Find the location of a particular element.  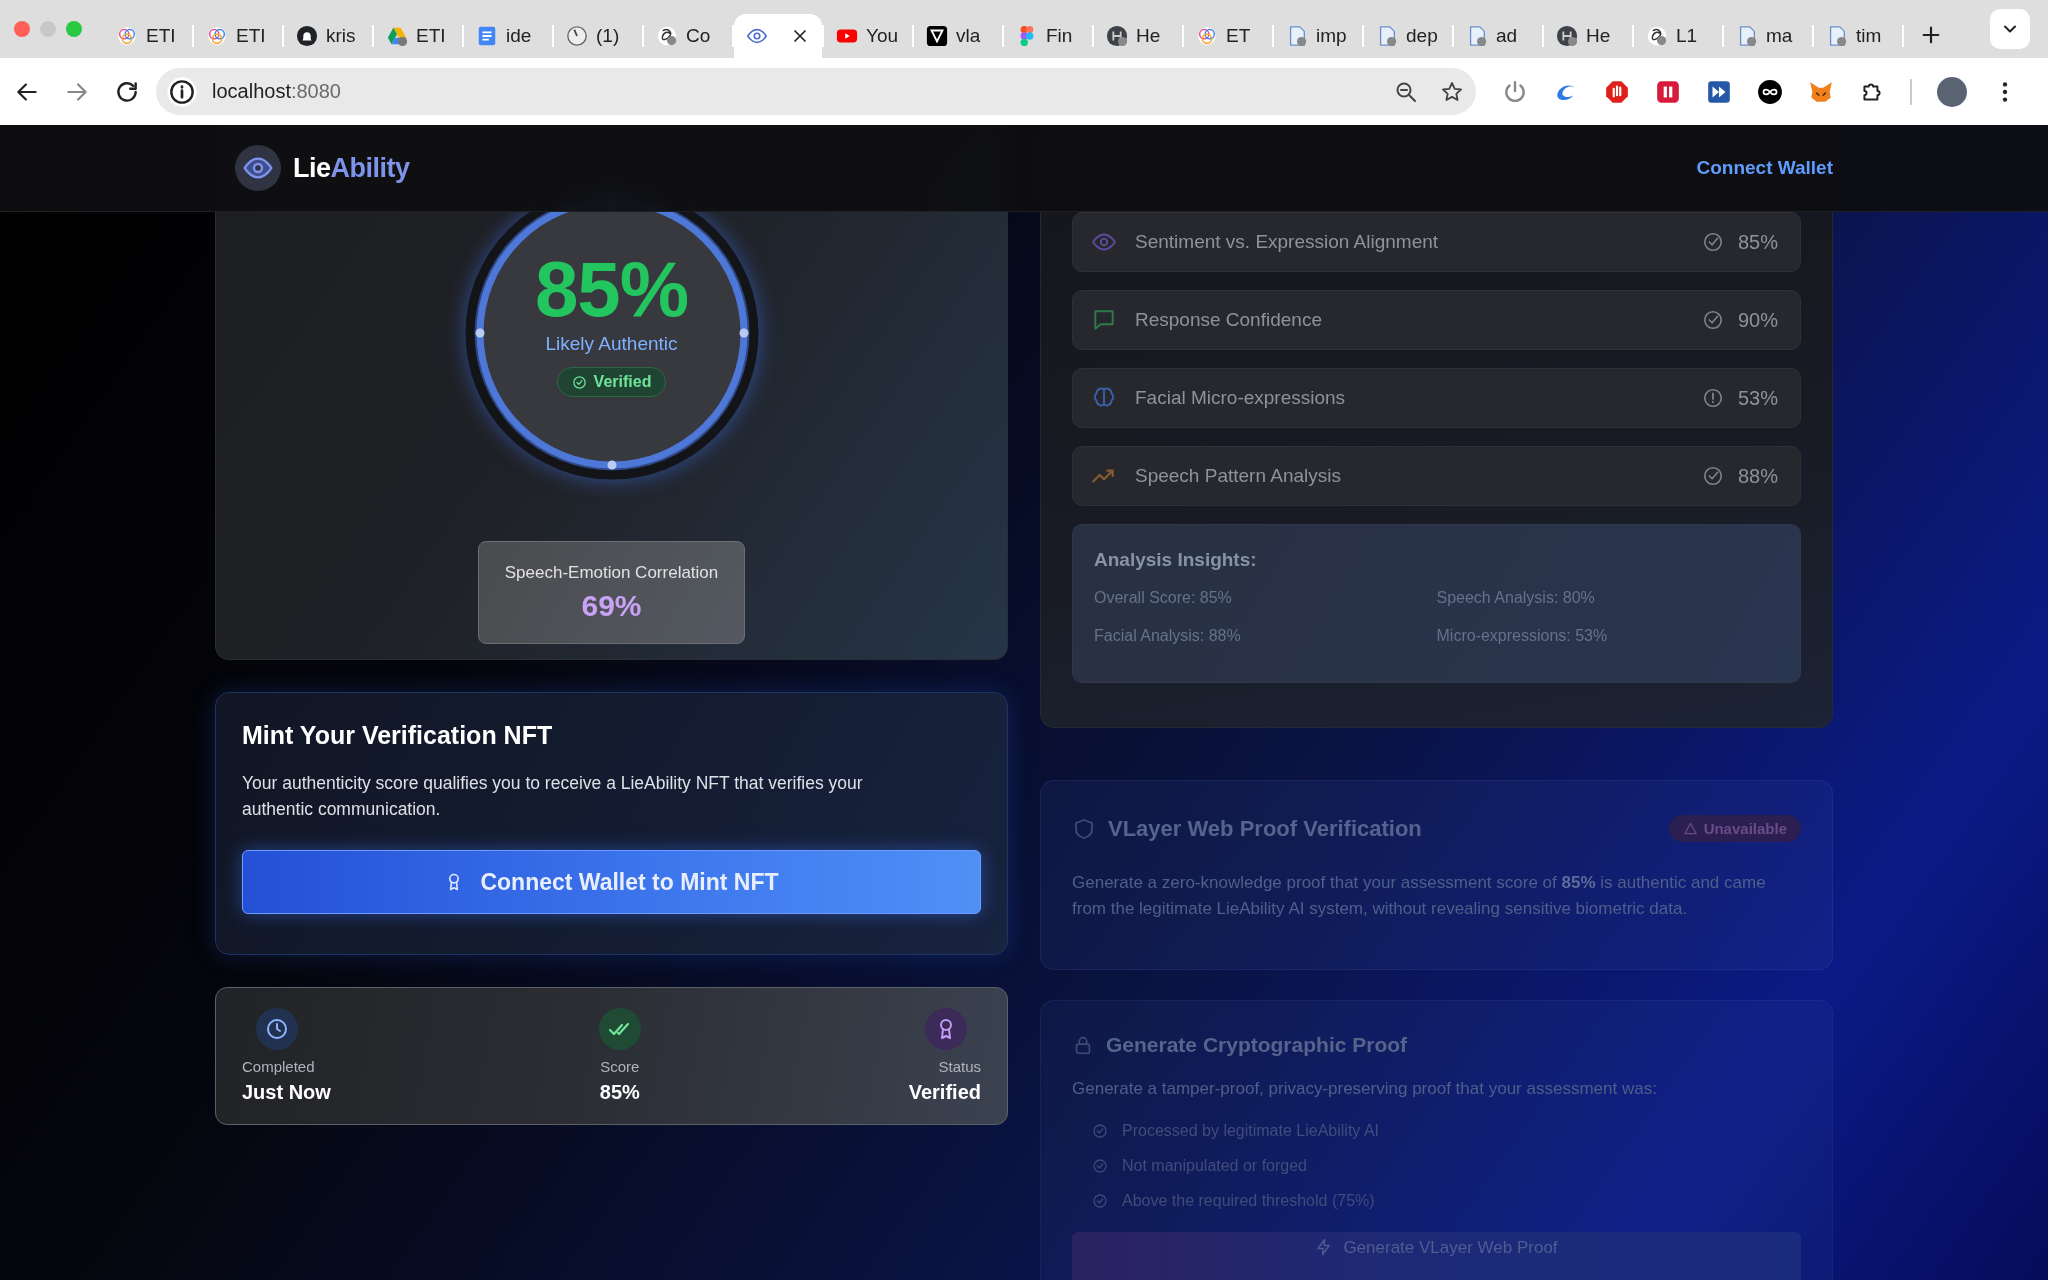

insight-item: Micro-expressions: 53% is located at coordinates (1522, 636).